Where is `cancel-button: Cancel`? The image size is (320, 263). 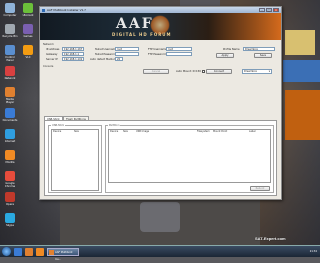
cancel-button: Cancel is located at coordinates (156, 71).